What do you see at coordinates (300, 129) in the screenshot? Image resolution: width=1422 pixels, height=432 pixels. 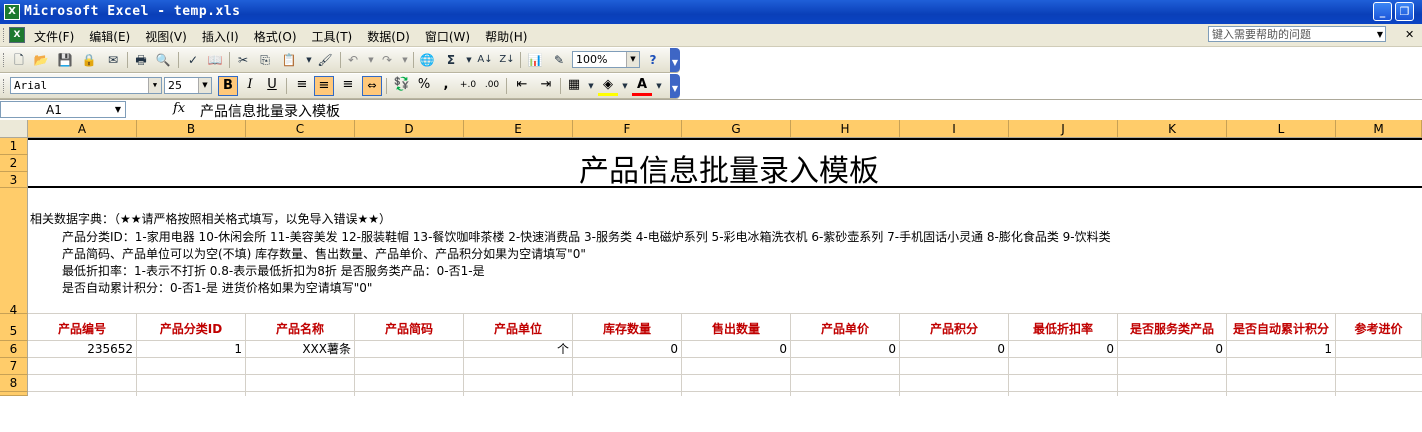 I see `column-header-c: C` at bounding box center [300, 129].